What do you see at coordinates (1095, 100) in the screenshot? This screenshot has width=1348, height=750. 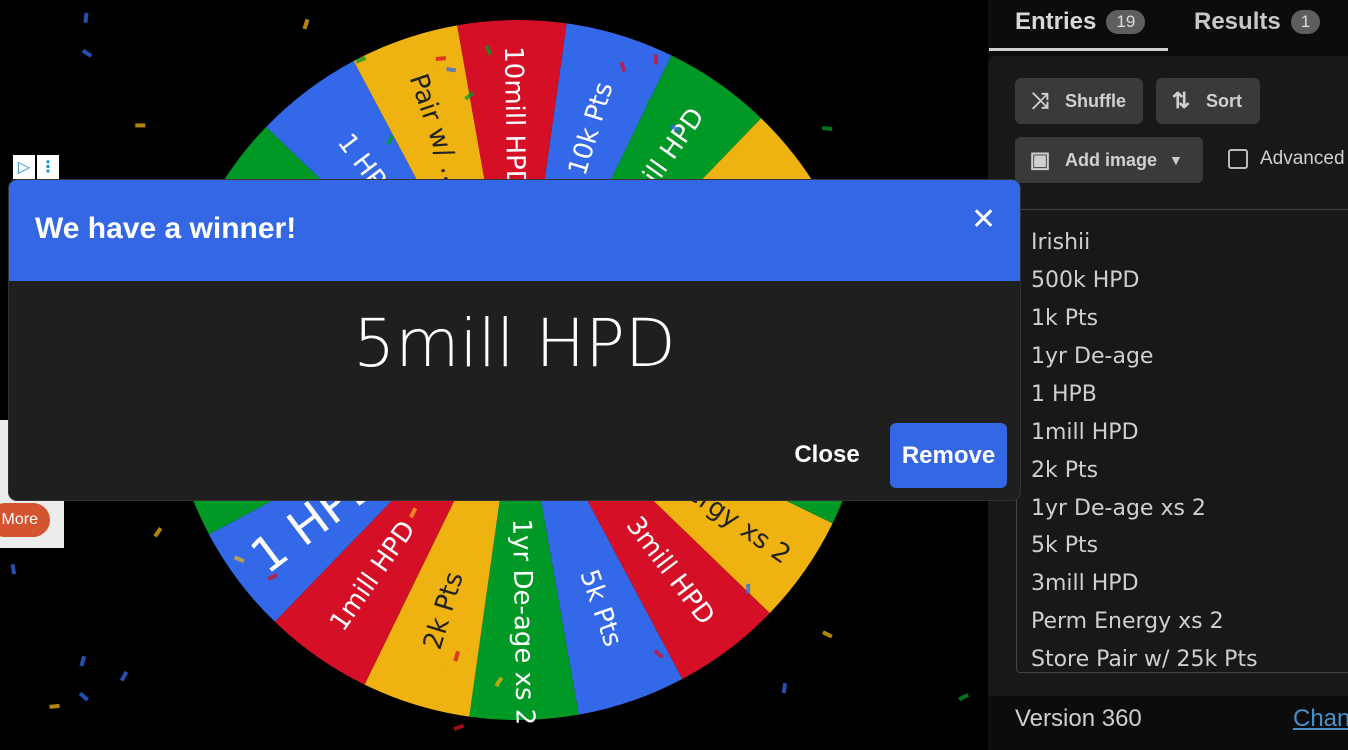 I see `shuffle-label: Shuffle` at bounding box center [1095, 100].